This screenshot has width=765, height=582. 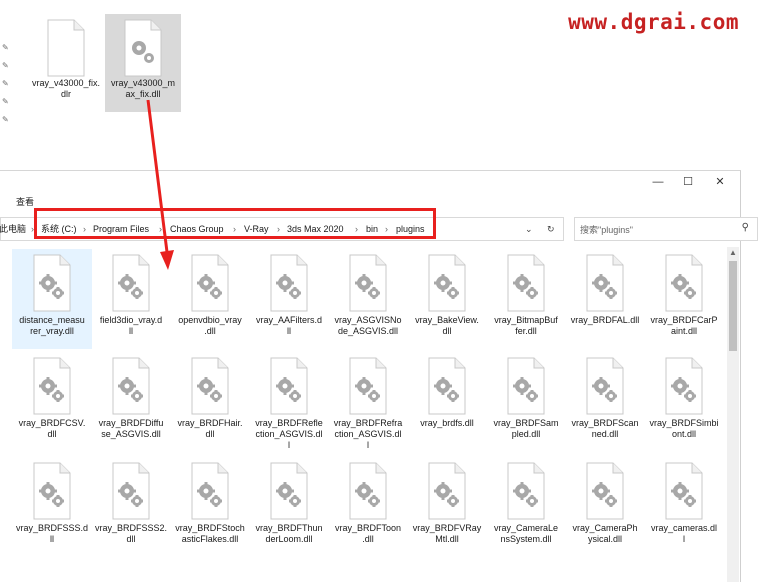 What do you see at coordinates (447, 423) in the screenshot?
I see `file-label: vray_brdfs.dll` at bounding box center [447, 423].